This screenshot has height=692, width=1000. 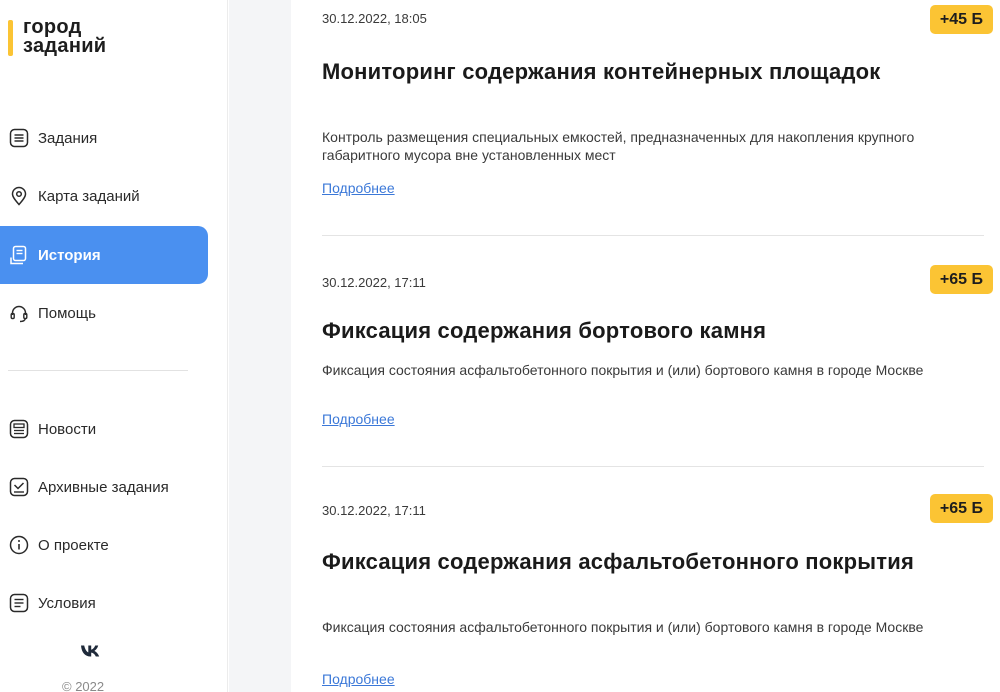 What do you see at coordinates (961, 19) in the screenshot?
I see `points-badge: +45 Б` at bounding box center [961, 19].